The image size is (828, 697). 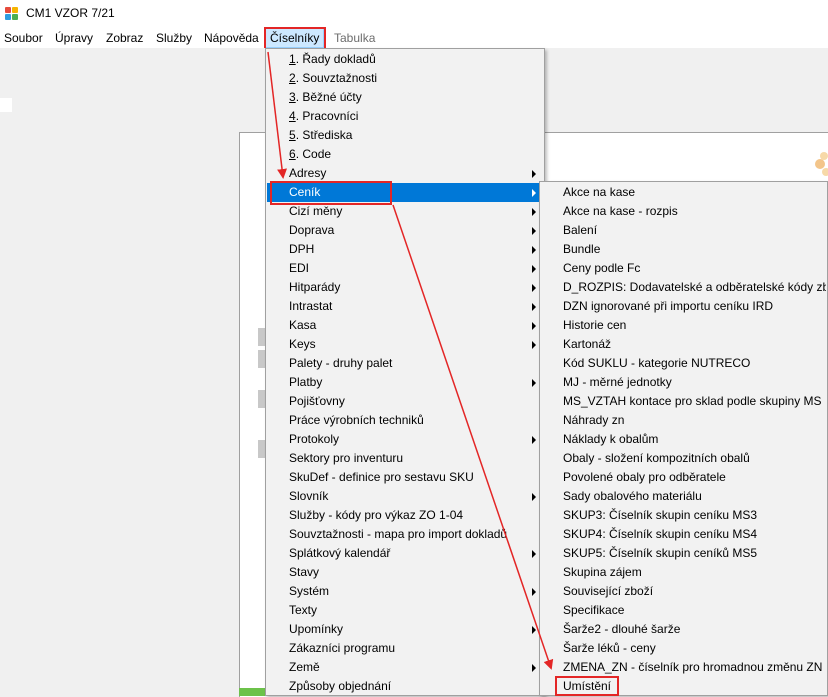 What do you see at coordinates (683, 458) in the screenshot?
I see `submenu-item-obaly-slozeni-kompozitnich-obalu: Obaly - složení kompozitních obalů` at bounding box center [683, 458].